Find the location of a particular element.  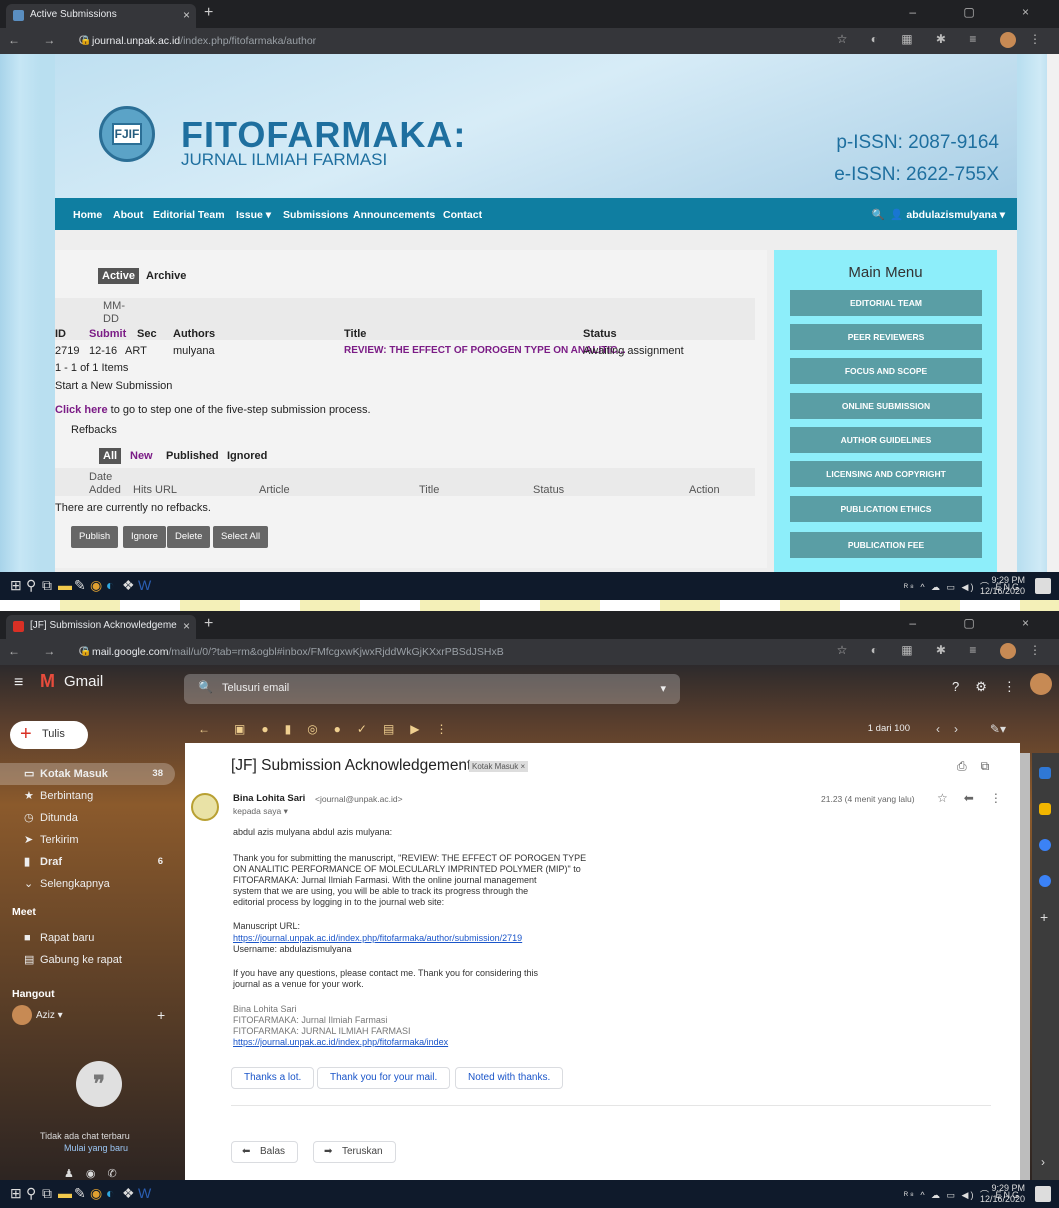

sender-avatar is located at coordinates (205, 807).